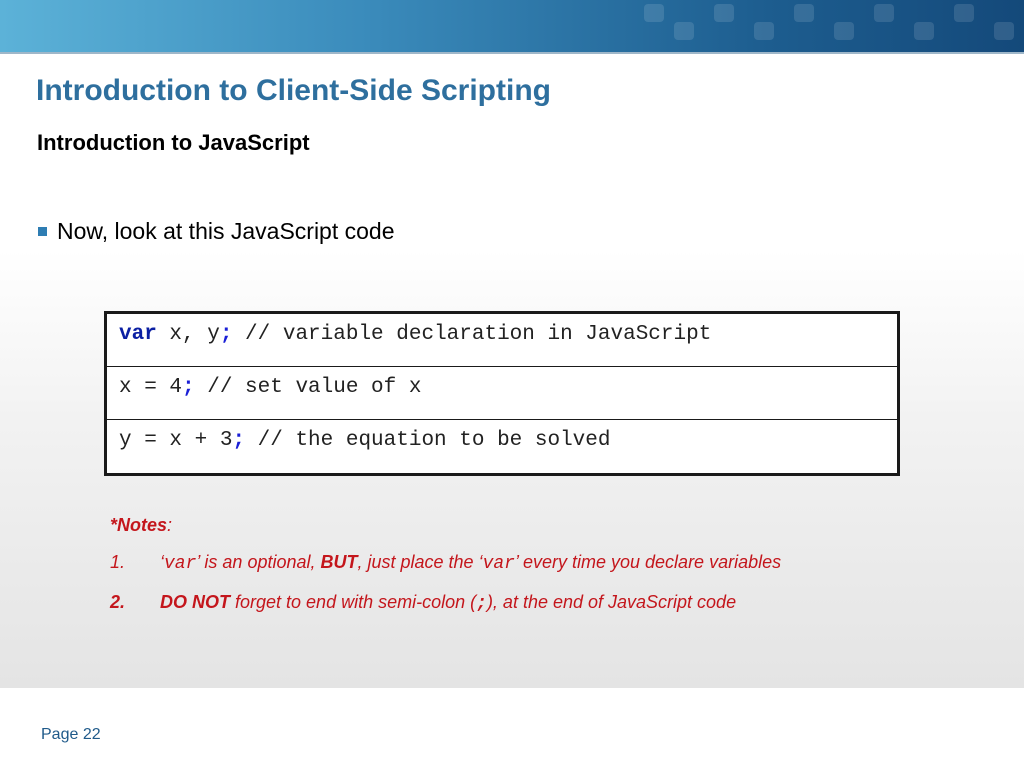  I want to click on code-comment: // the equation to be solved, so click(428, 440).